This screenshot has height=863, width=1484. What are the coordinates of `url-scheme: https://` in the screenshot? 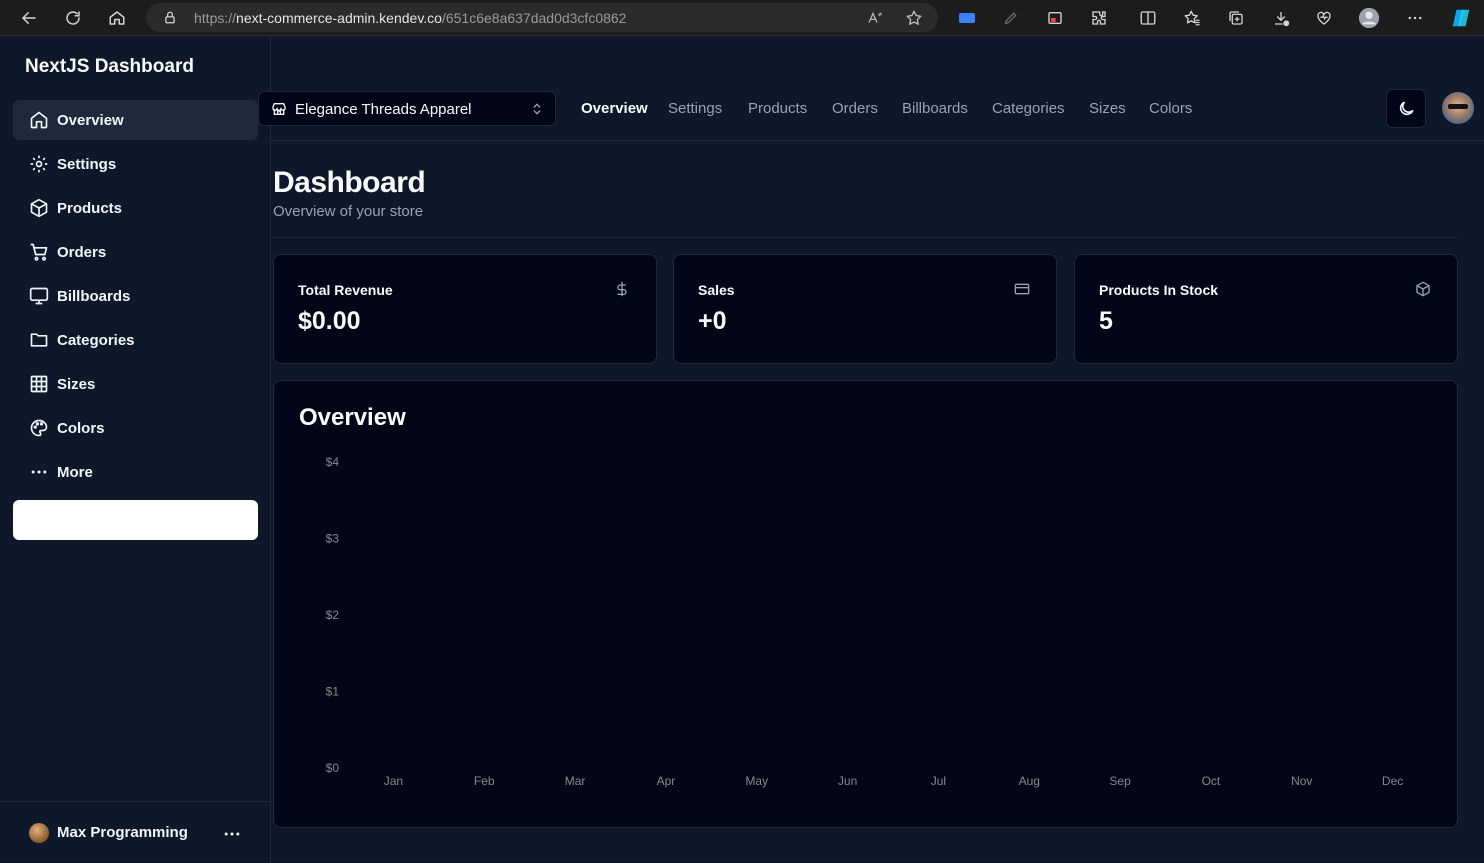 It's located at (215, 18).